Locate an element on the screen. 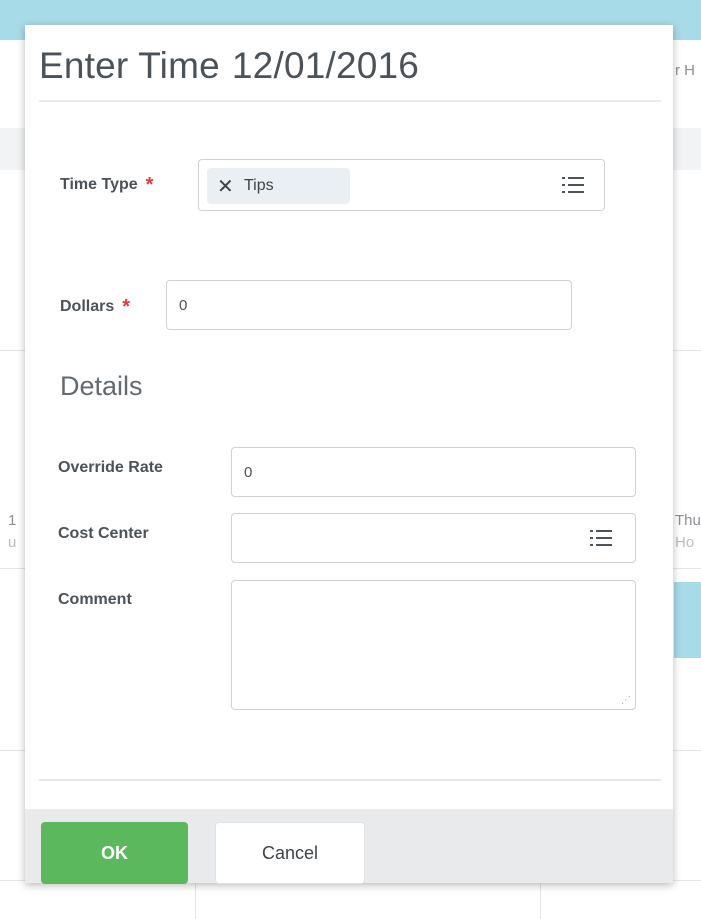 The width and height of the screenshot is (701, 919). dialog-title: Enter Time 12/01/2016 is located at coordinates (229, 66).